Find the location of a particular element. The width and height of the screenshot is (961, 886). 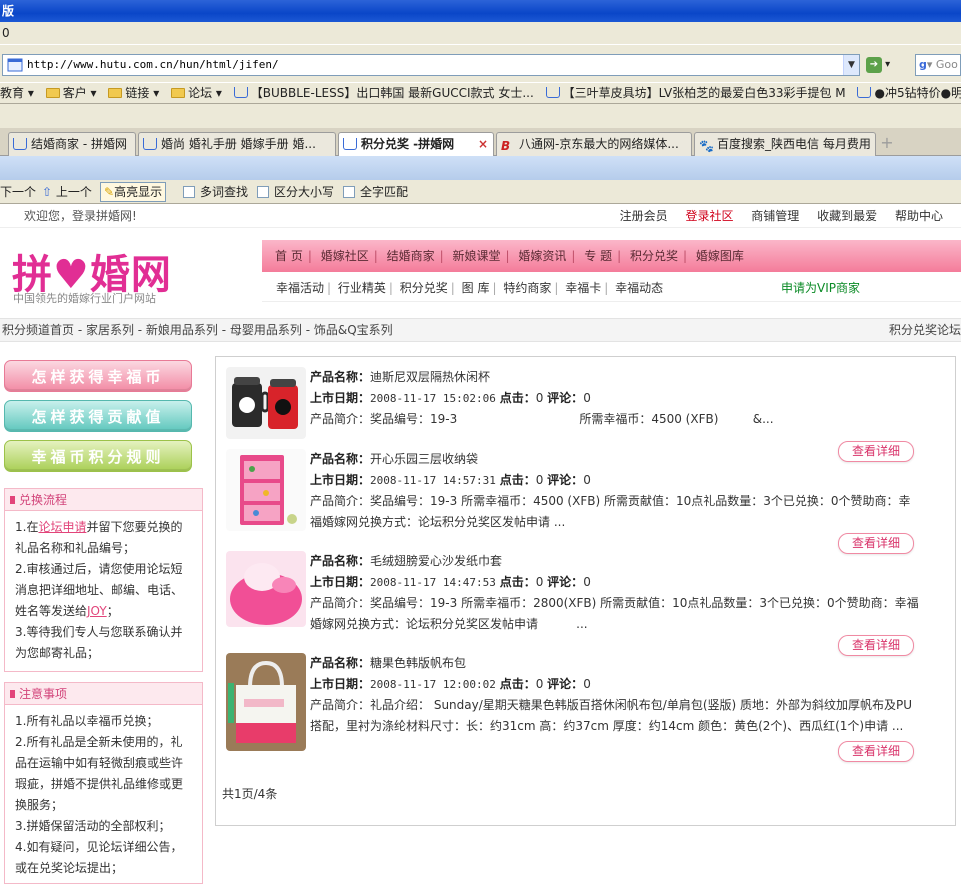

shop-admin-link: 商铺管理 is located at coordinates (775, 216).